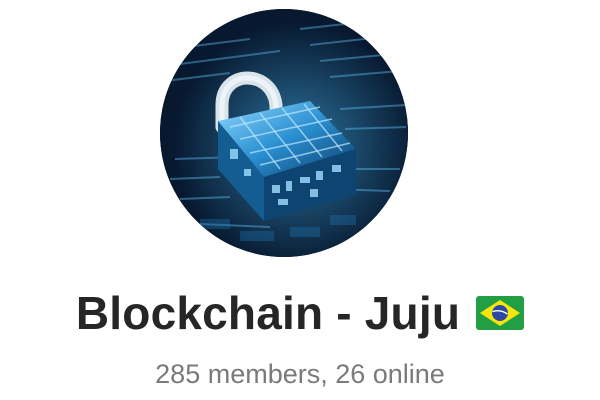  Describe the element at coordinates (500, 313) in the screenshot. I see `brazil-flag-icon` at that location.